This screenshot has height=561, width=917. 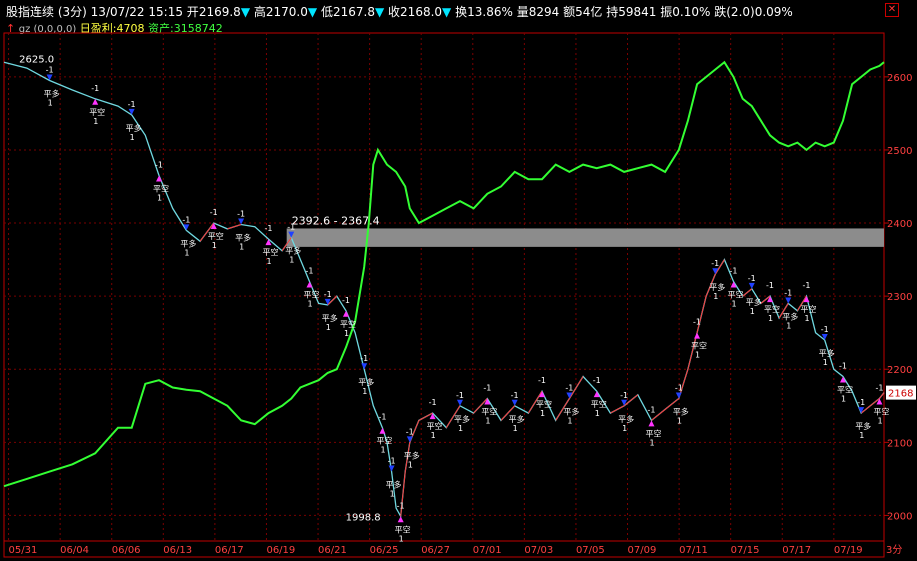 I want to click on x-tick-label: 06/17, so click(x=229, y=550).